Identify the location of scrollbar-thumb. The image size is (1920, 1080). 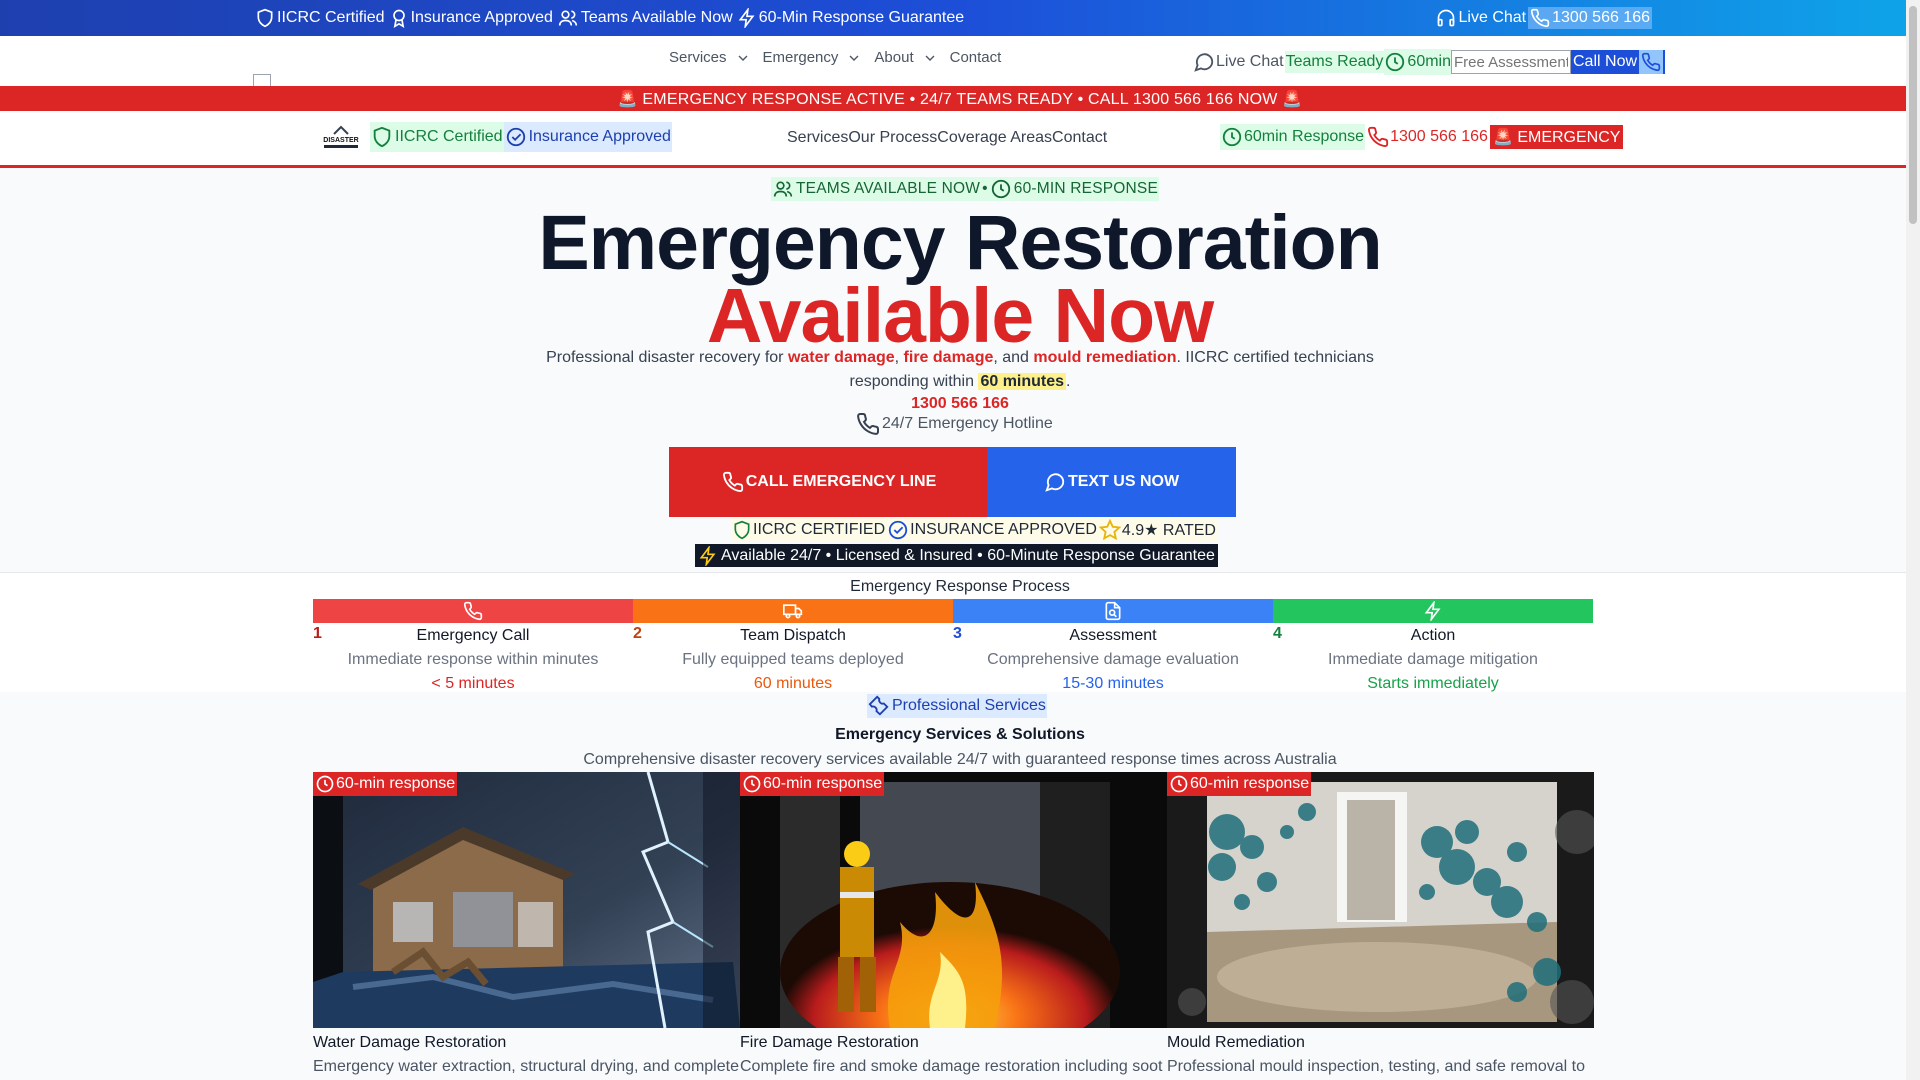
(1913, 115).